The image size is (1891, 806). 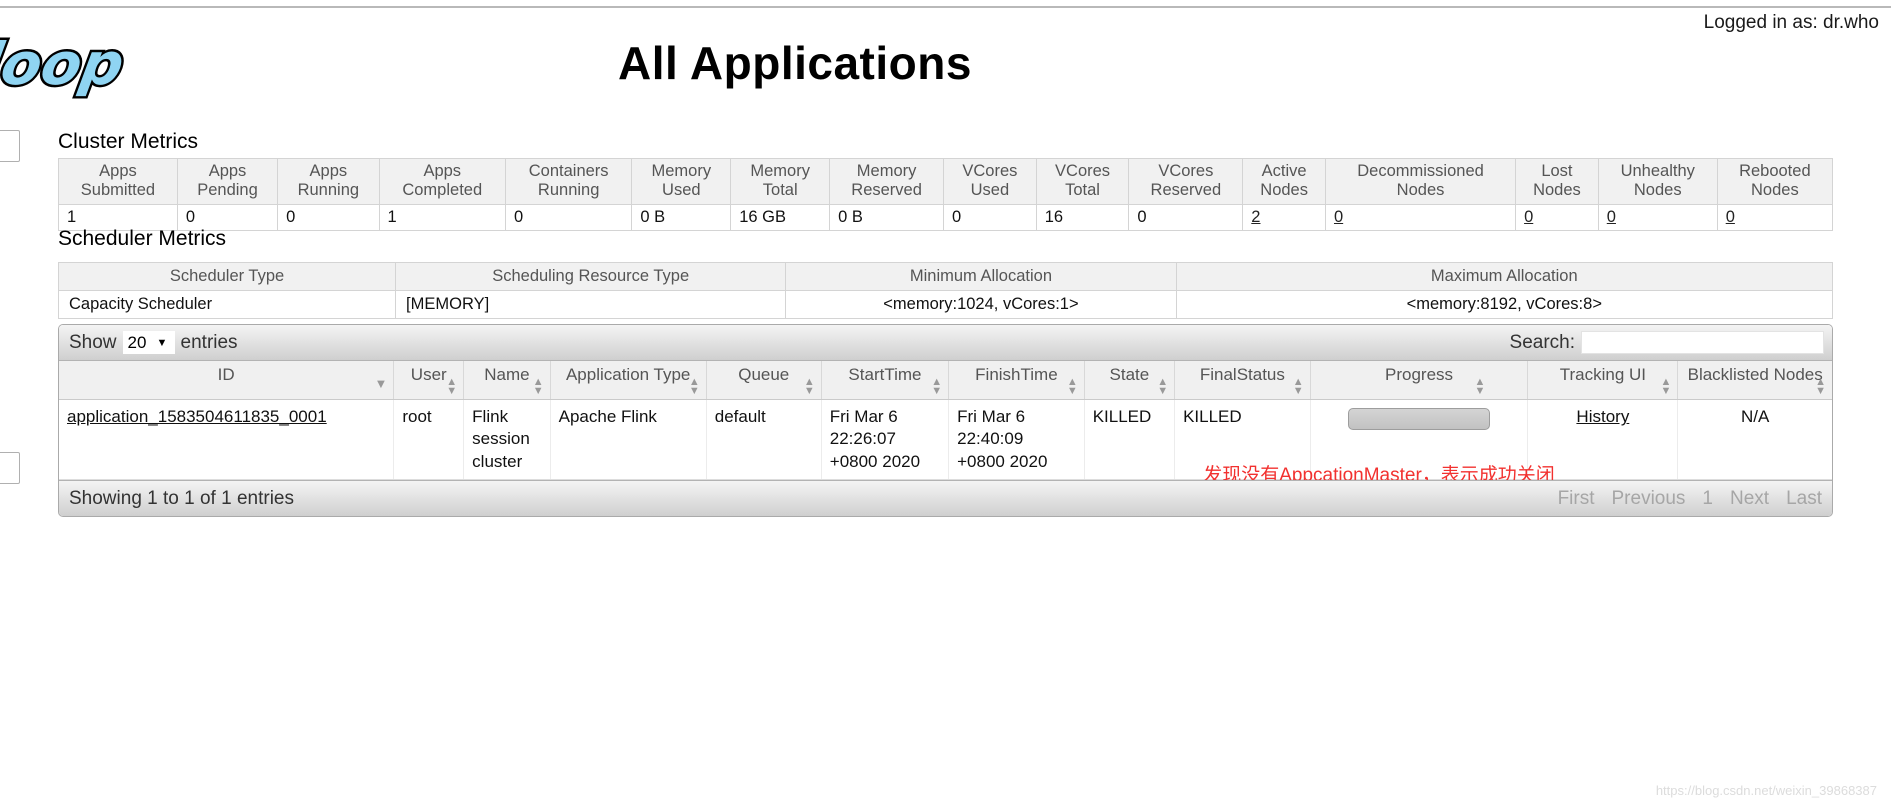 What do you see at coordinates (887, 181) in the screenshot?
I see `col-memory-reserved: Memory Reserved` at bounding box center [887, 181].